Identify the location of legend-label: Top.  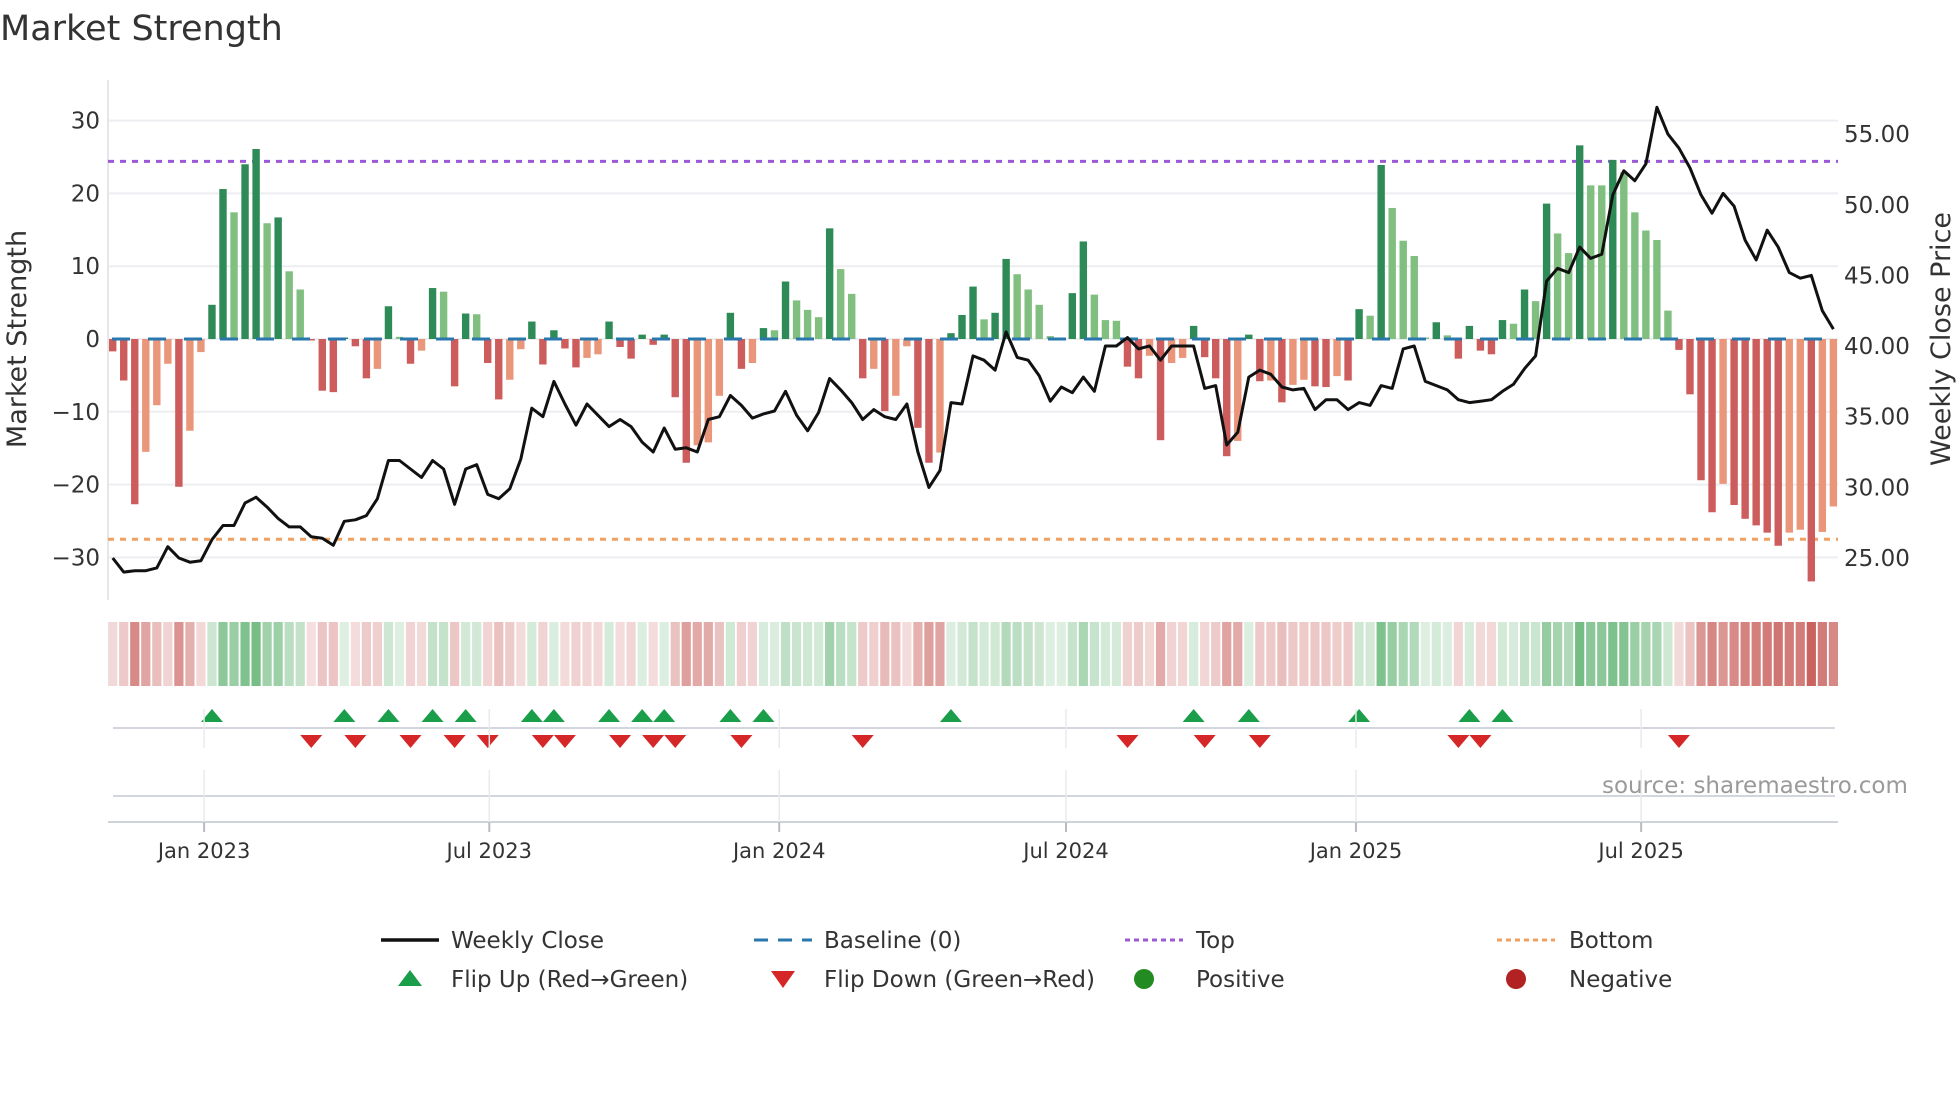
(1215, 941).